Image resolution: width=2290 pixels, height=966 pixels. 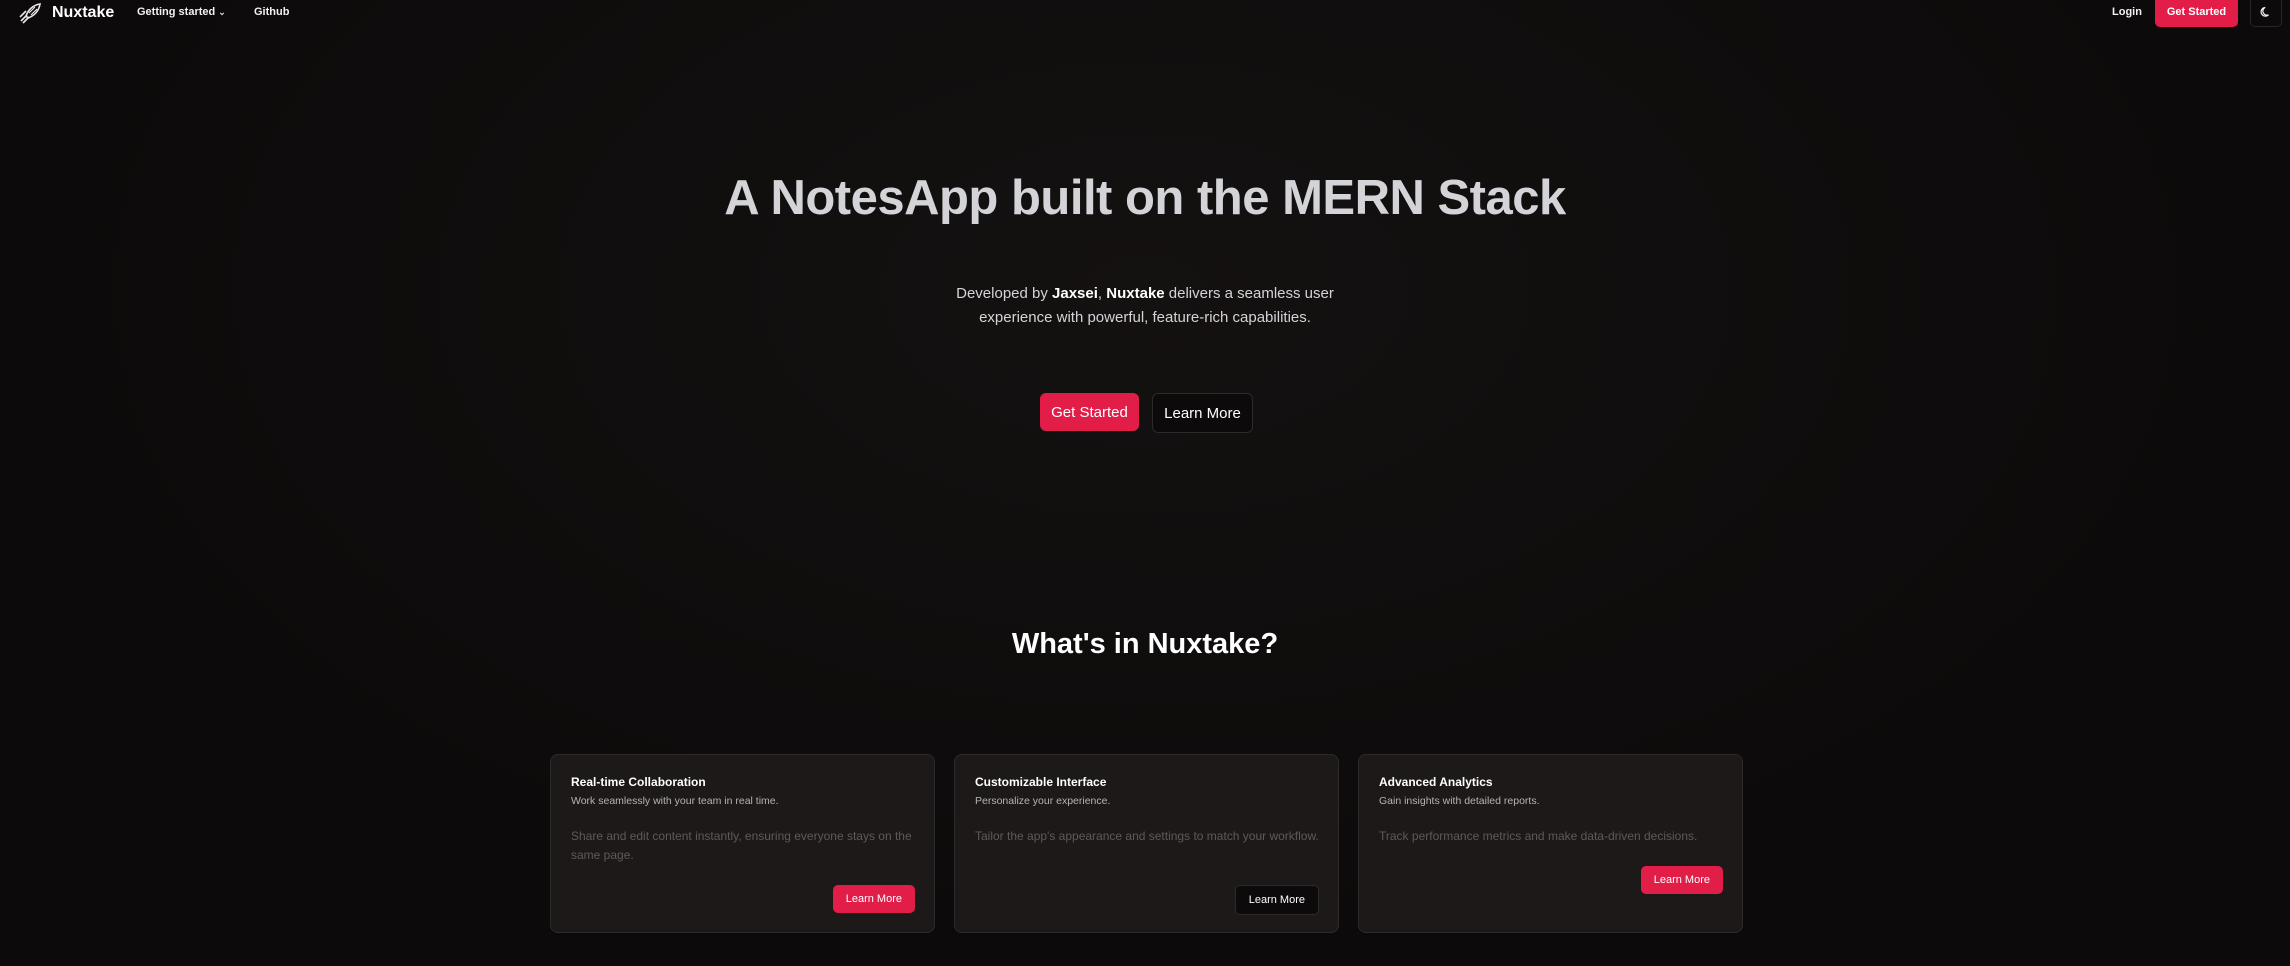 I want to click on hero-get-started-button: Get Started, so click(x=1089, y=412).